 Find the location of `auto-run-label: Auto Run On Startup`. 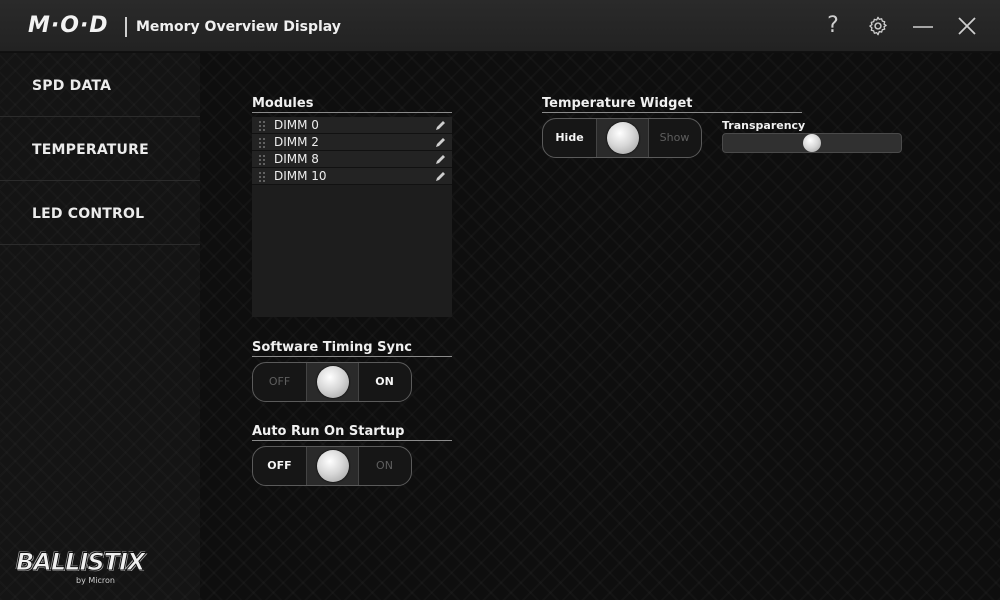

auto-run-label: Auto Run On Startup is located at coordinates (328, 431).